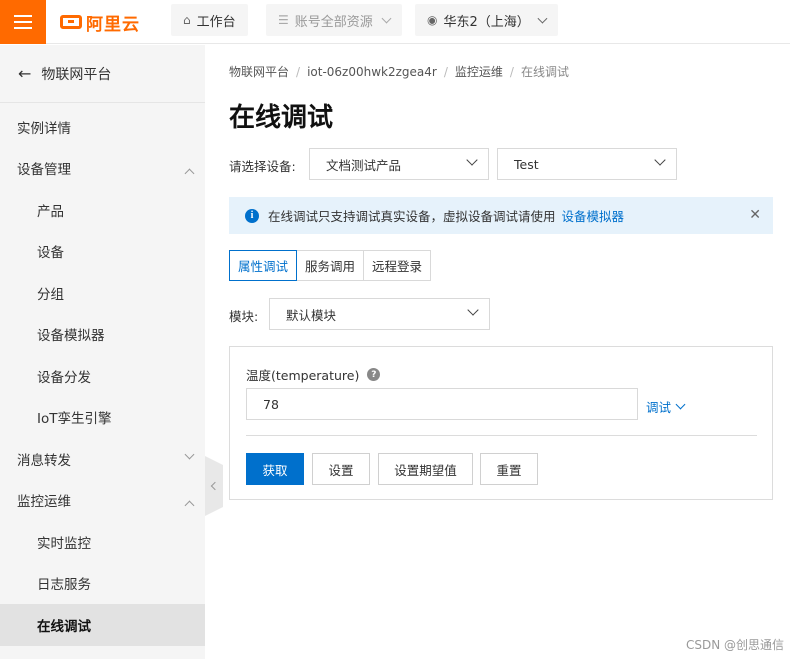 The image size is (790, 659). Describe the element at coordinates (259, 72) in the screenshot. I see `breadcrumb-item: 物联网平台` at that location.